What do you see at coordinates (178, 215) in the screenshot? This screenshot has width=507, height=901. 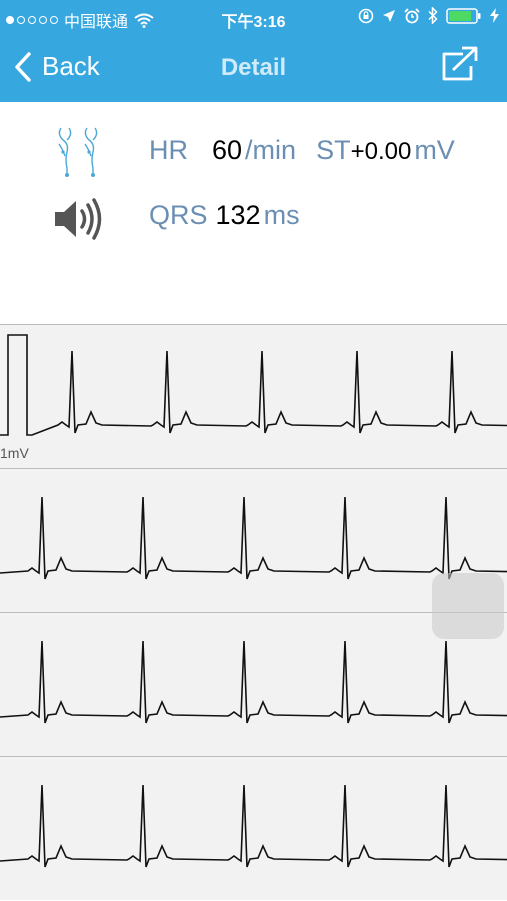 I see `qrs-label: QRS` at bounding box center [178, 215].